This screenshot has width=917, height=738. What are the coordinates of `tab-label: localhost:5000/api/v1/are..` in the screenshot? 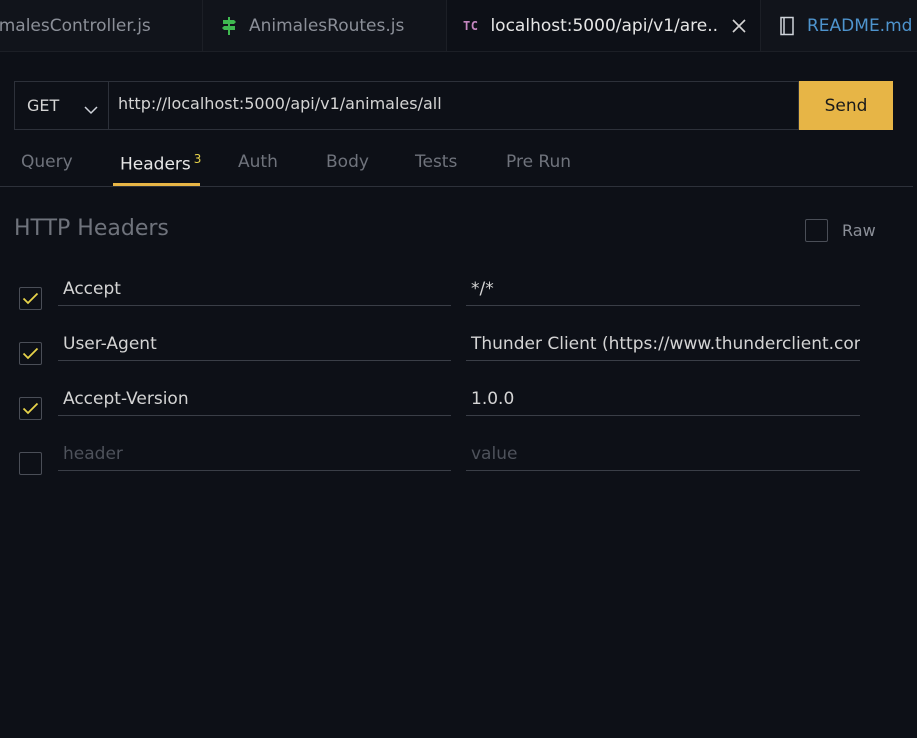 It's located at (604, 25).